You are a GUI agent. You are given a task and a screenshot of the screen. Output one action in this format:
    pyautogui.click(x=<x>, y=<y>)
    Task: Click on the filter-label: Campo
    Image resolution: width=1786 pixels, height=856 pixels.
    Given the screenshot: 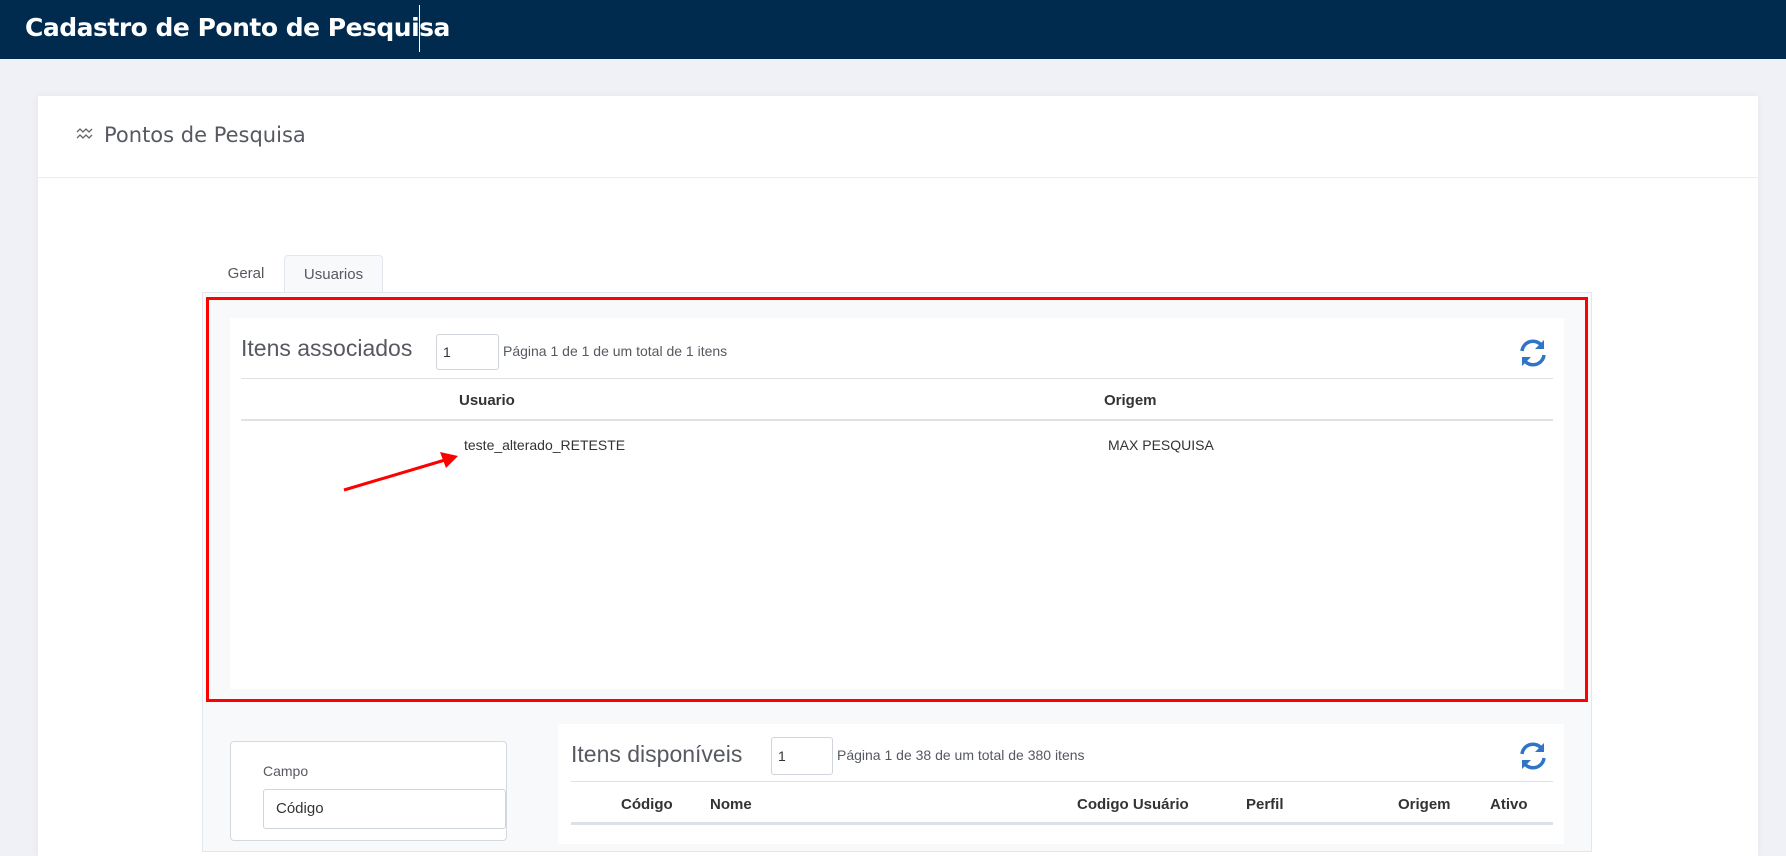 What is the action you would take?
    pyautogui.click(x=286, y=771)
    